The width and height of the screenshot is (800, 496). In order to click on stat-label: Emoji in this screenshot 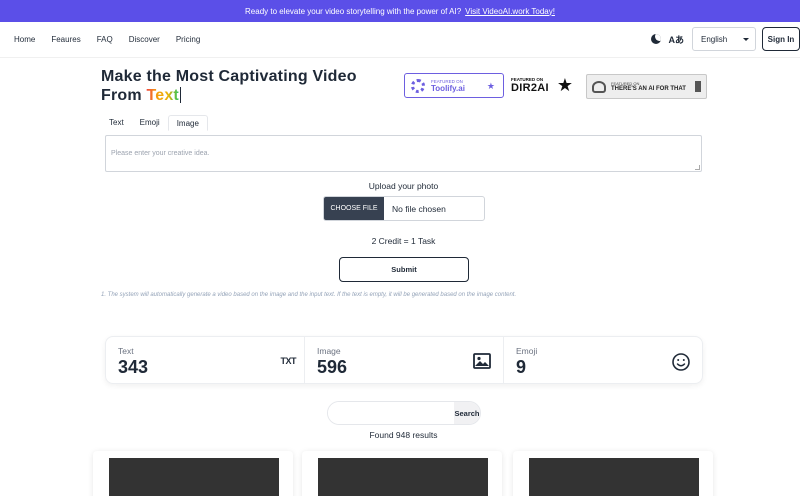, I will do `click(527, 351)`.